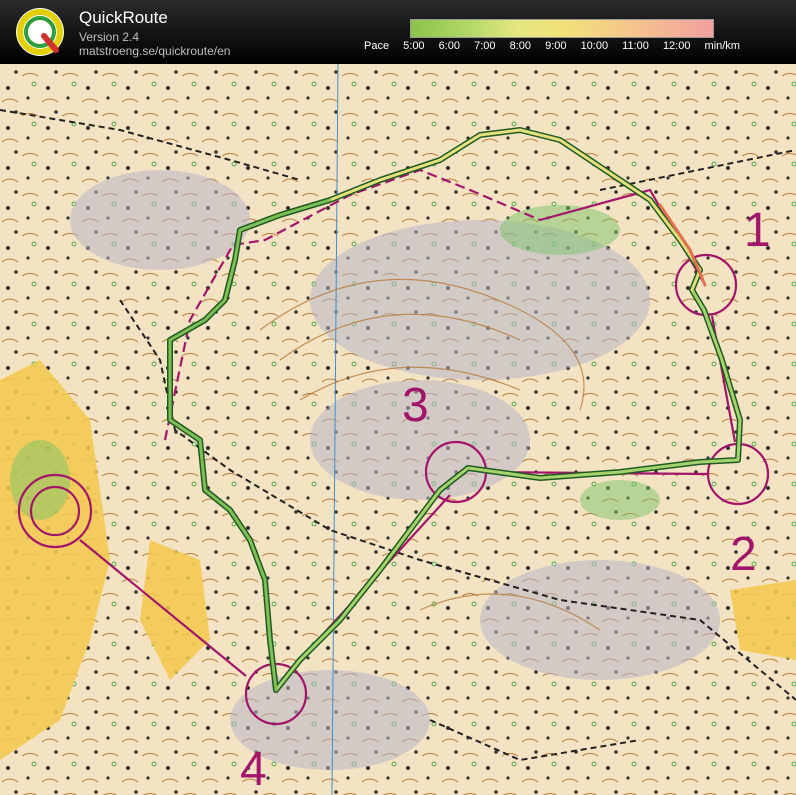 This screenshot has width=796, height=795. I want to click on app-title: QuickRoute, so click(123, 17).